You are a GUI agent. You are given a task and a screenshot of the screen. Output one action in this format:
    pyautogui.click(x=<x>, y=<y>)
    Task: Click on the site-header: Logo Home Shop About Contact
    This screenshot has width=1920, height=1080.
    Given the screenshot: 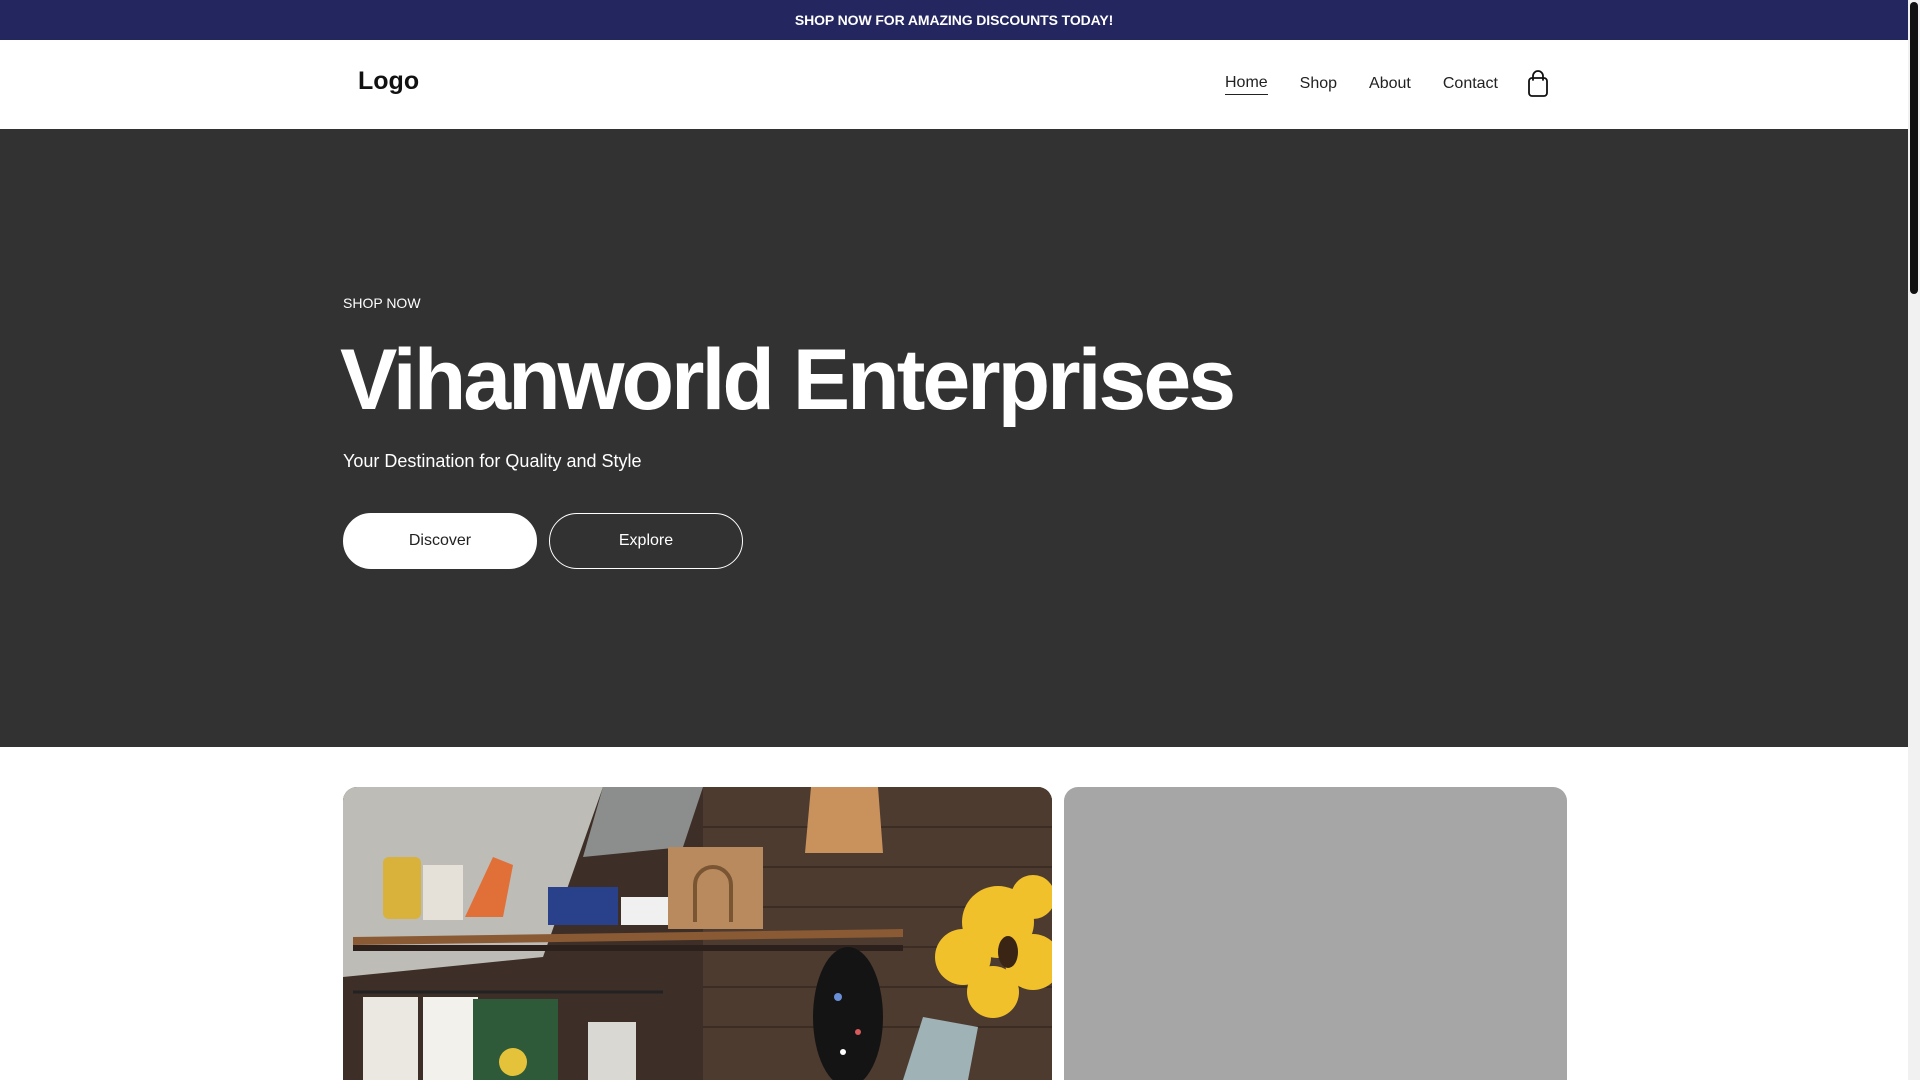 What is the action you would take?
    pyautogui.click(x=954, y=84)
    